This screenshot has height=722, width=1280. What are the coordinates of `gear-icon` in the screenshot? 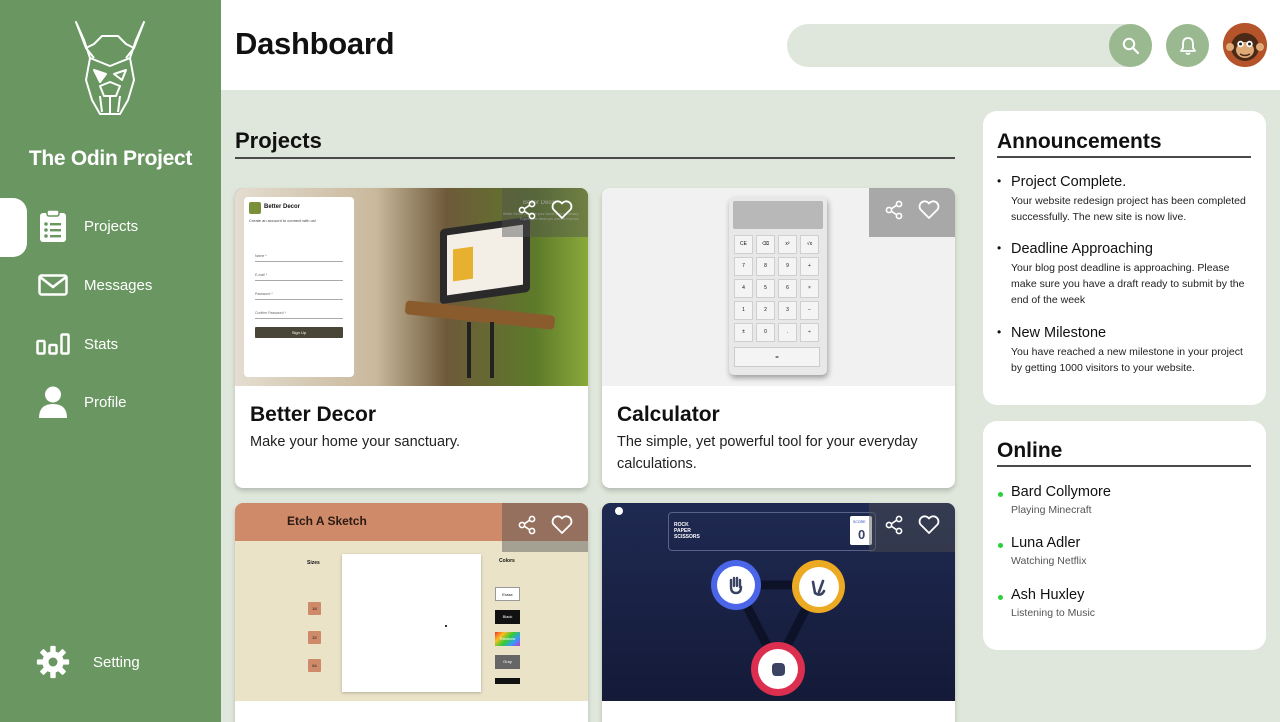 It's located at (53, 662).